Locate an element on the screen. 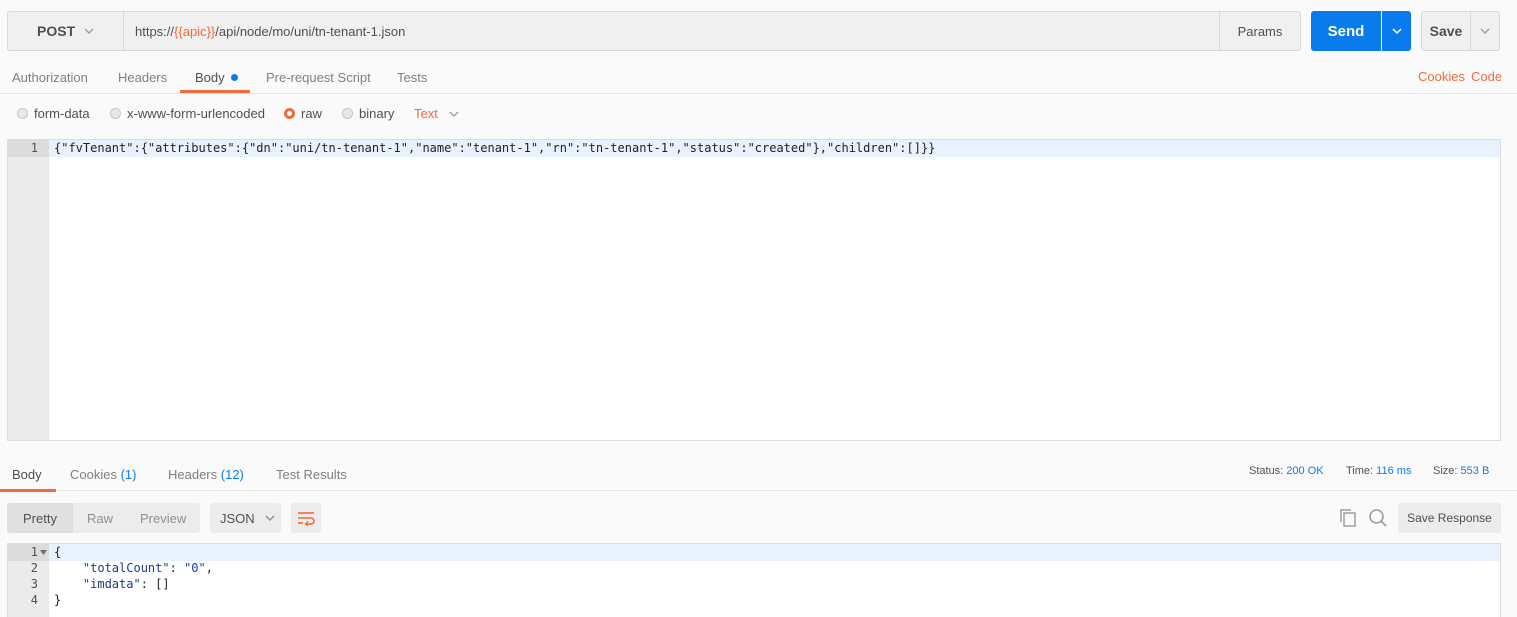 The height and width of the screenshot is (617, 1517). response-tab-cookies-label: Cookies is located at coordinates (93, 474).